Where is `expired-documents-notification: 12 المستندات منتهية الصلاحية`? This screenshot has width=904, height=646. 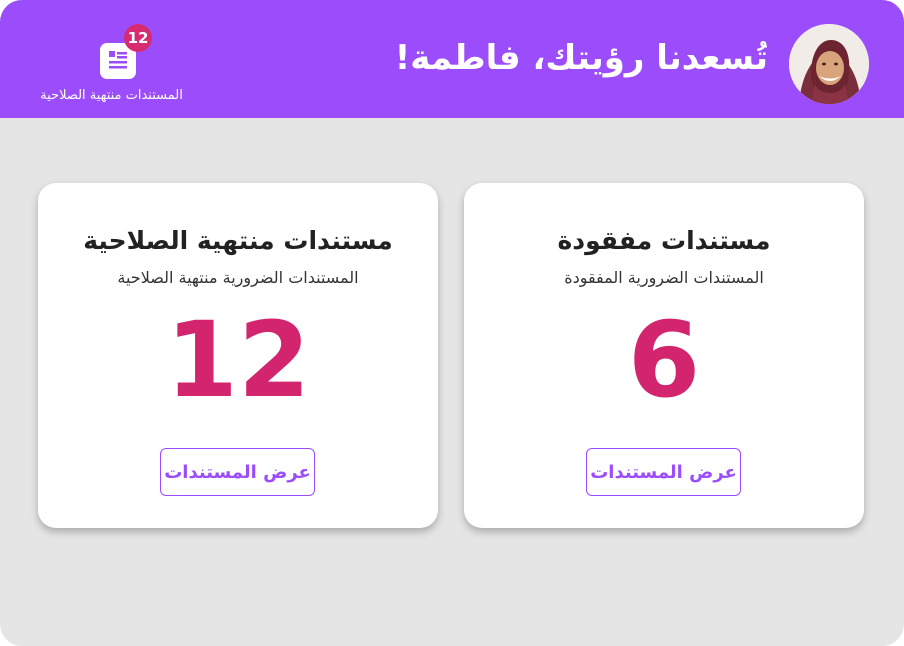
expired-documents-notification: 12 المستندات منتهية الصلاحية is located at coordinates (115, 67).